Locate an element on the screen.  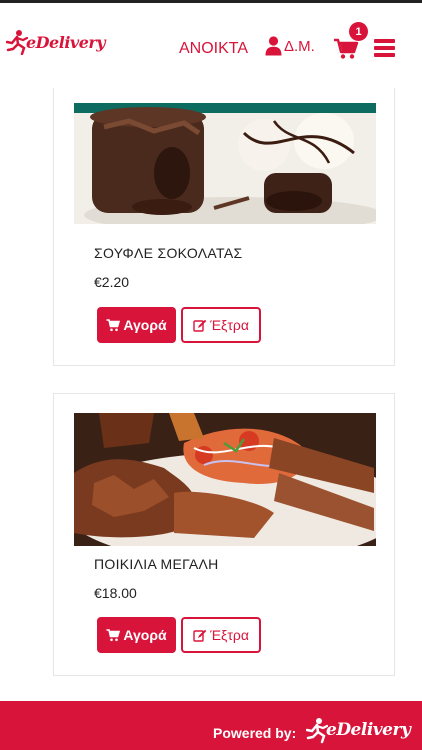
footer-brand-logo: eDelivery is located at coordinates (358, 730).